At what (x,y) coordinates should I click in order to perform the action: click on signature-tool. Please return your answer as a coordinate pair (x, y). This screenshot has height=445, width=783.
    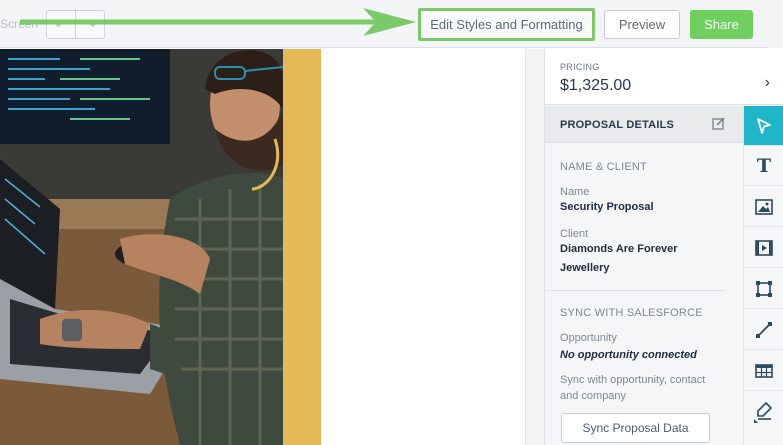
    Looking at the image, I should click on (763, 412).